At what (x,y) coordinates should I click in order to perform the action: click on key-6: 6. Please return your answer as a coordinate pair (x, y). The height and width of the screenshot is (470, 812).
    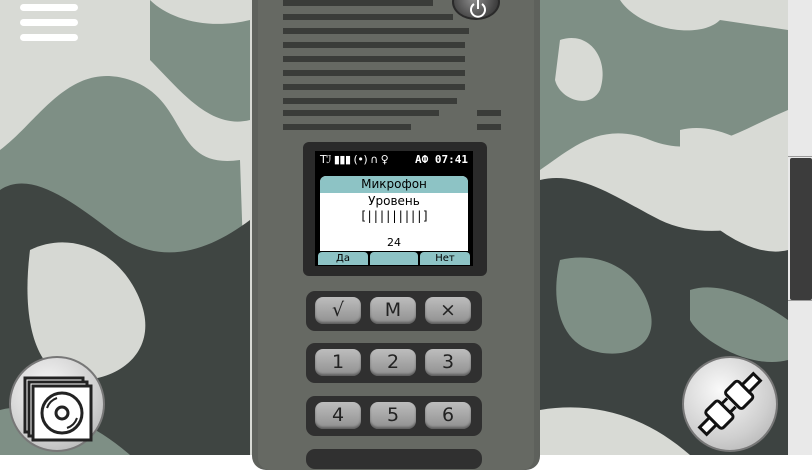
    Looking at the image, I should click on (448, 415).